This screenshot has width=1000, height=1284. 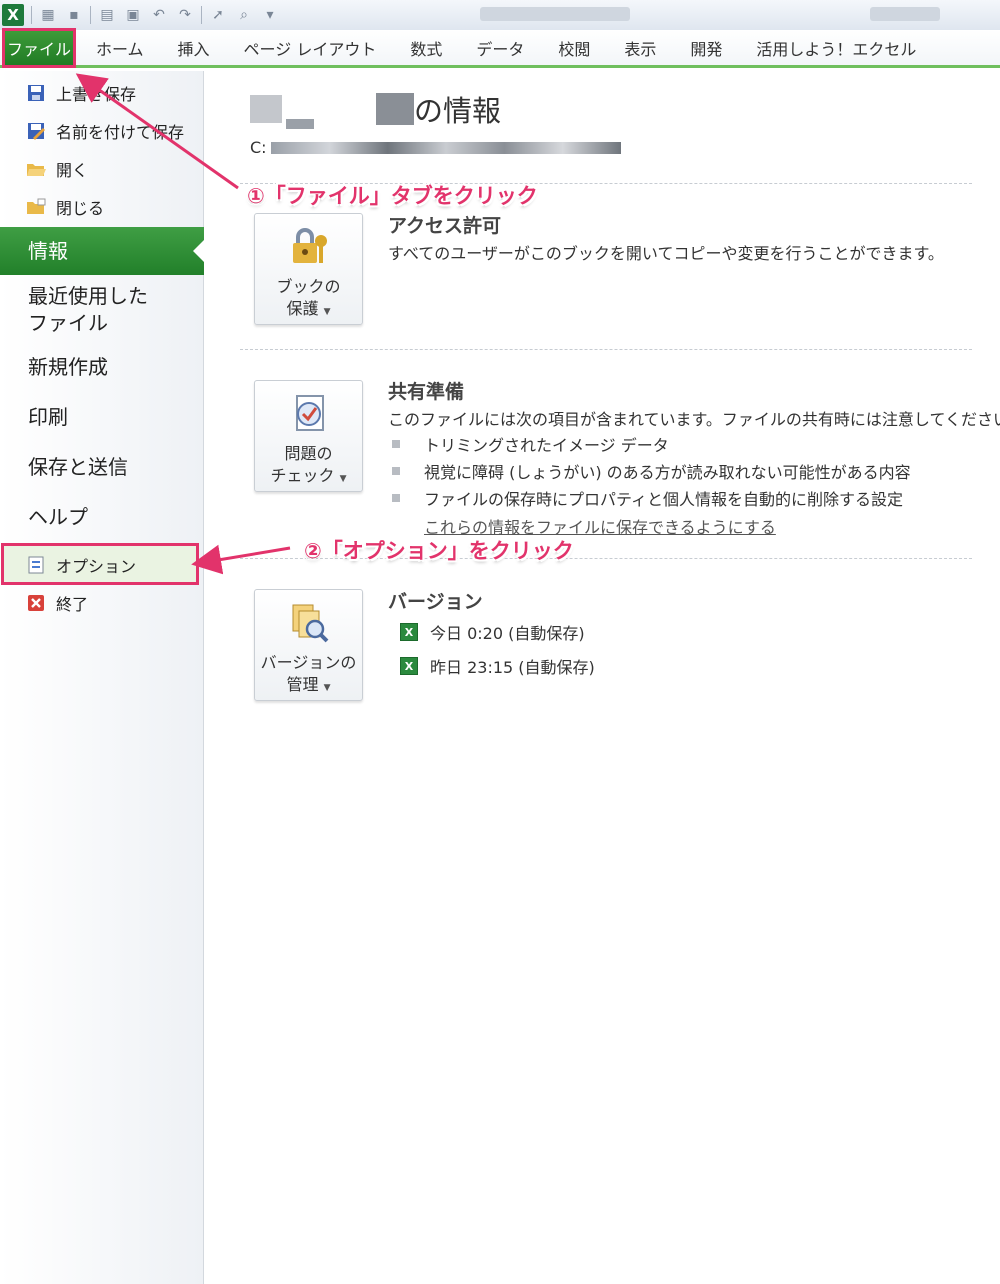 I want to click on select-cursor-icon: ➚, so click(x=218, y=15).